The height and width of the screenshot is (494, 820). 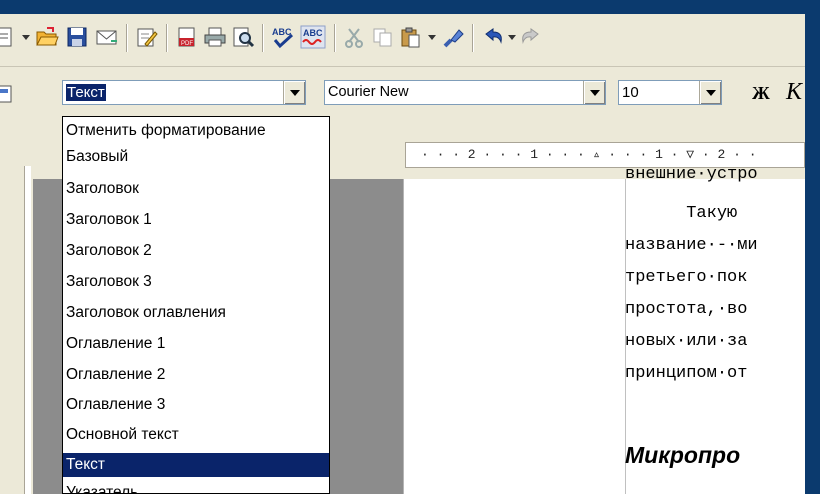 What do you see at coordinates (691, 245) in the screenshot?
I see `document-line: название·-·ми` at bounding box center [691, 245].